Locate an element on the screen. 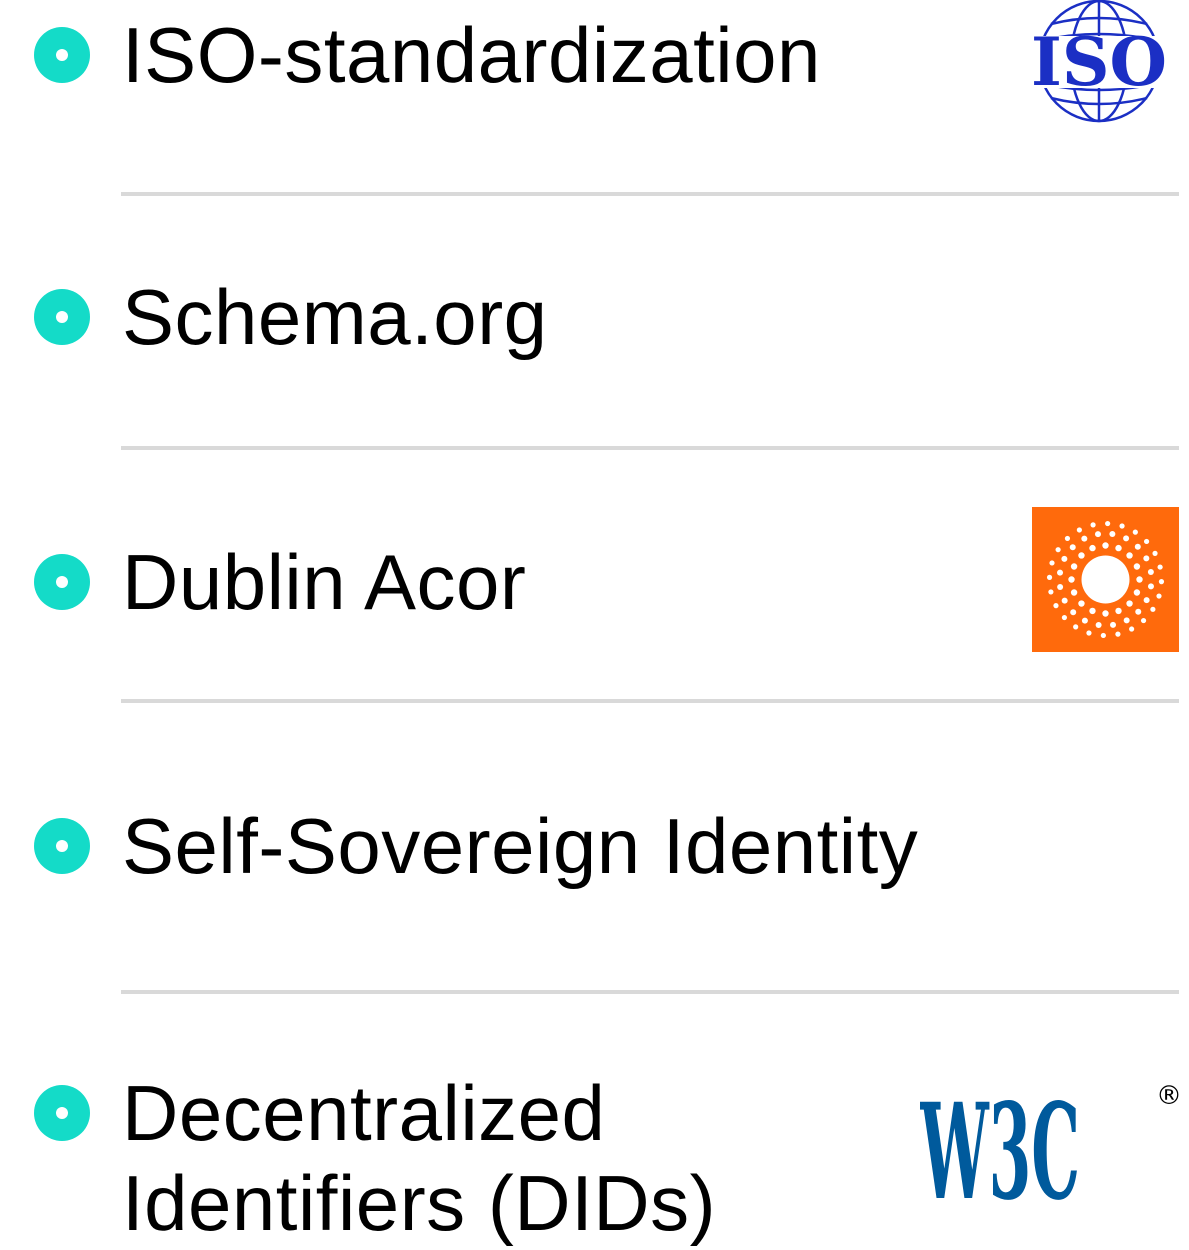 The image size is (1189, 1250). registered-mark: ® is located at coordinates (1169, 1096).